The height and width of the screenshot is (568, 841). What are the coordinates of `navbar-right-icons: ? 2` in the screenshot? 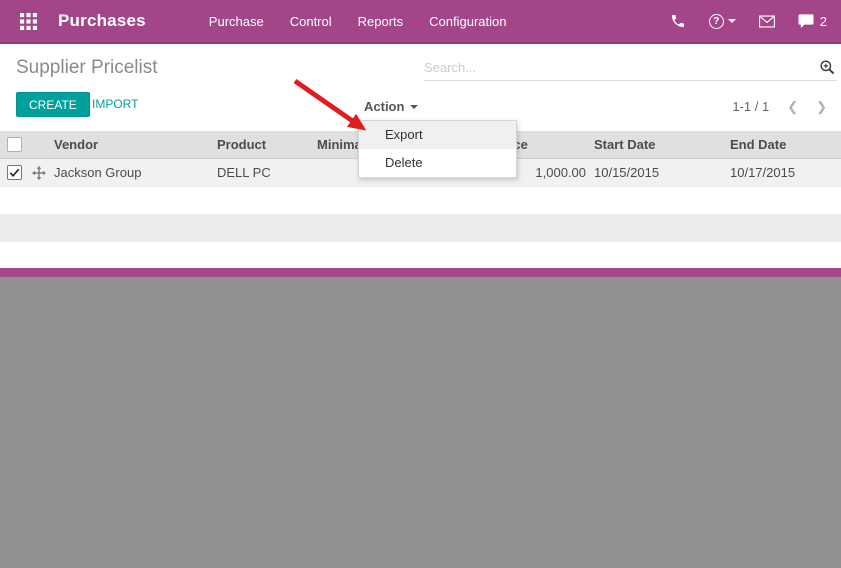 It's located at (748, 21).